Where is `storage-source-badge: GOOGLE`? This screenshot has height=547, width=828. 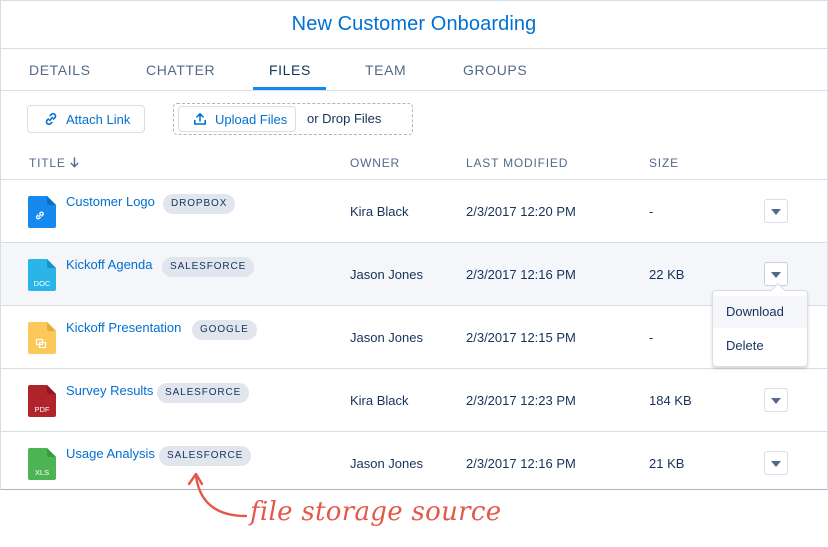 storage-source-badge: GOOGLE is located at coordinates (224, 330).